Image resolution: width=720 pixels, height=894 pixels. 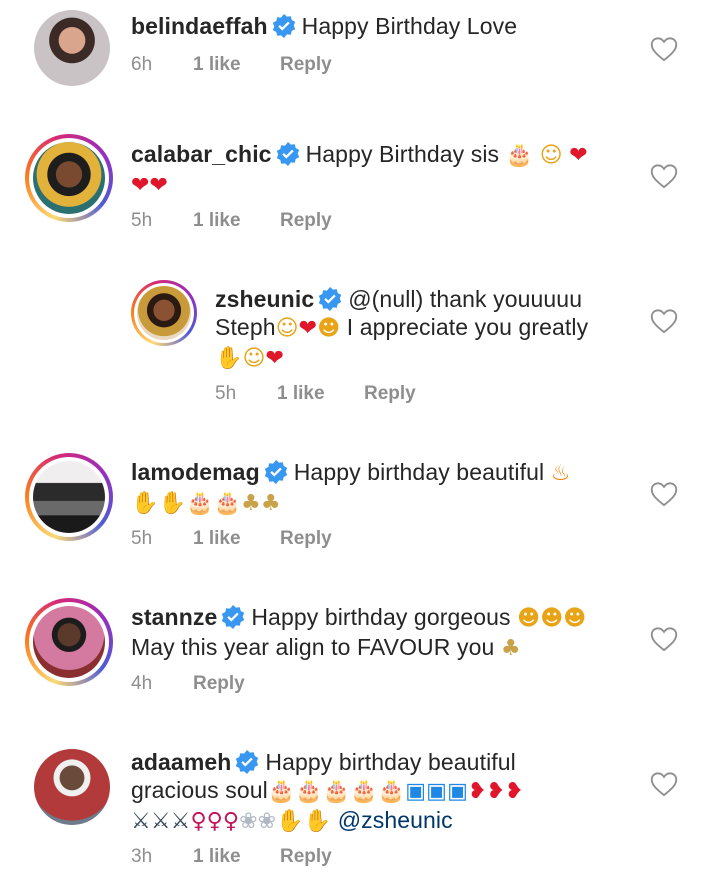 What do you see at coordinates (181, 762) in the screenshot?
I see `username: adaameh` at bounding box center [181, 762].